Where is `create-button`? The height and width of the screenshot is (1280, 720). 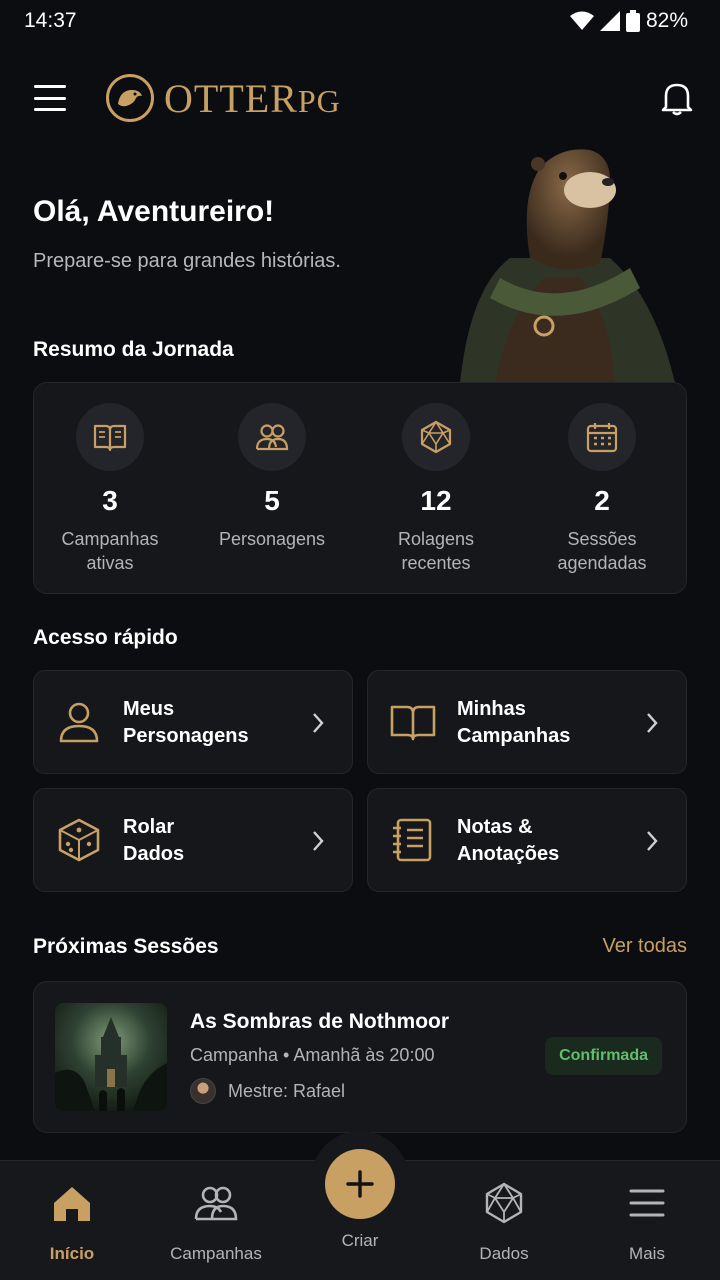 create-button is located at coordinates (360, 1184).